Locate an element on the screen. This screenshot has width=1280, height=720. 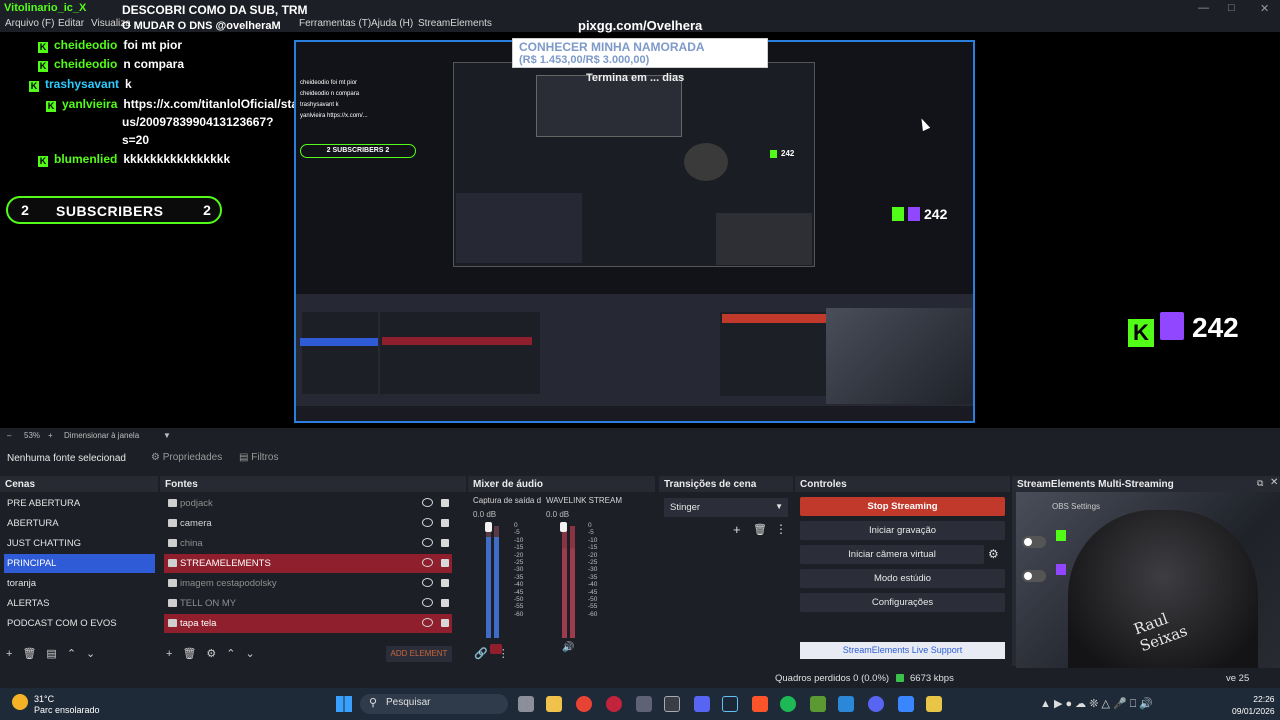
scene-item: ALERTAS is located at coordinates (79, 603).